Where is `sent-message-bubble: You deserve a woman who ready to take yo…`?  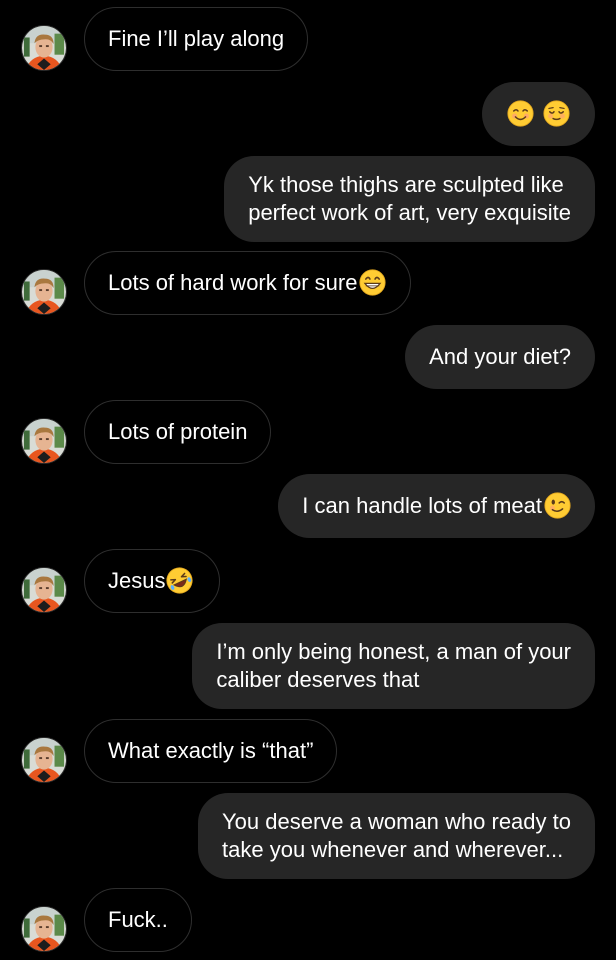 sent-message-bubble: You deserve a woman who ready to take yo… is located at coordinates (396, 836).